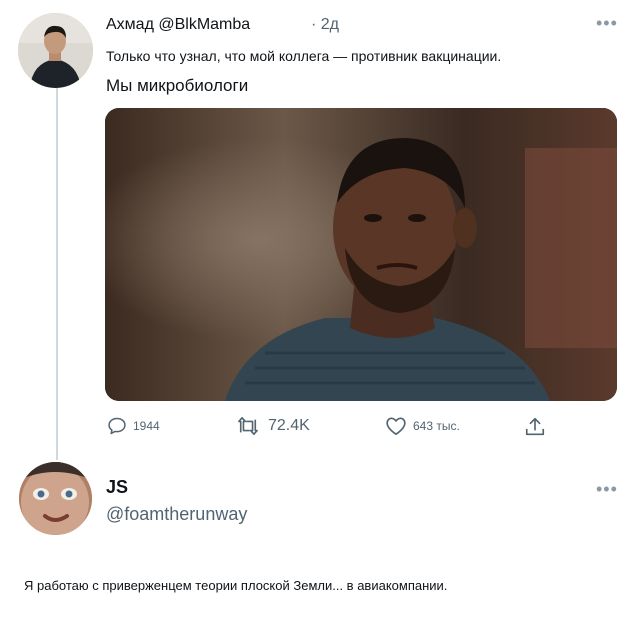 The width and height of the screenshot is (640, 617). I want to click on share-button, so click(535, 427).